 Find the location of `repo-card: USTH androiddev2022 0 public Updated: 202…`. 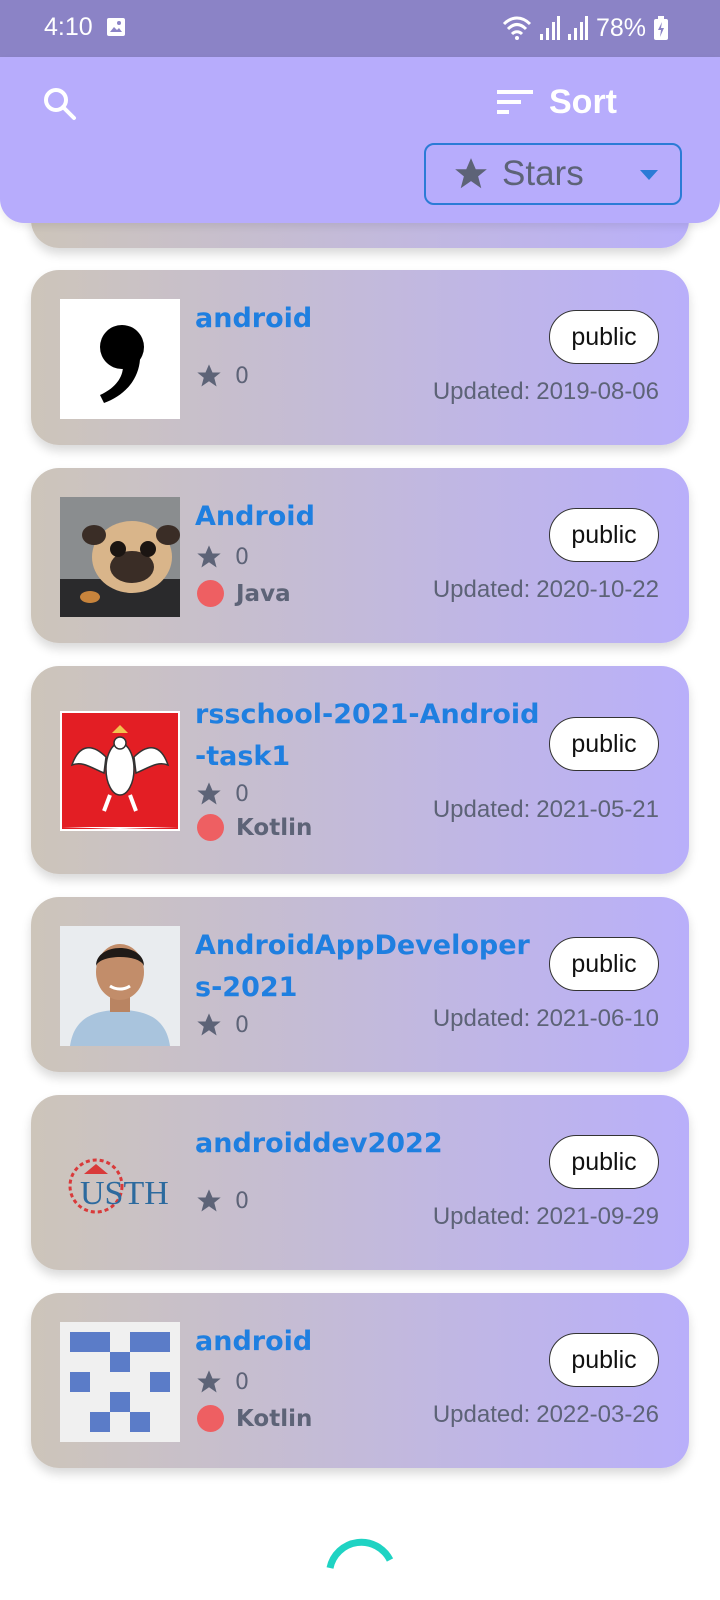

repo-card: USTH androiddev2022 0 public Updated: 202… is located at coordinates (360, 1182).